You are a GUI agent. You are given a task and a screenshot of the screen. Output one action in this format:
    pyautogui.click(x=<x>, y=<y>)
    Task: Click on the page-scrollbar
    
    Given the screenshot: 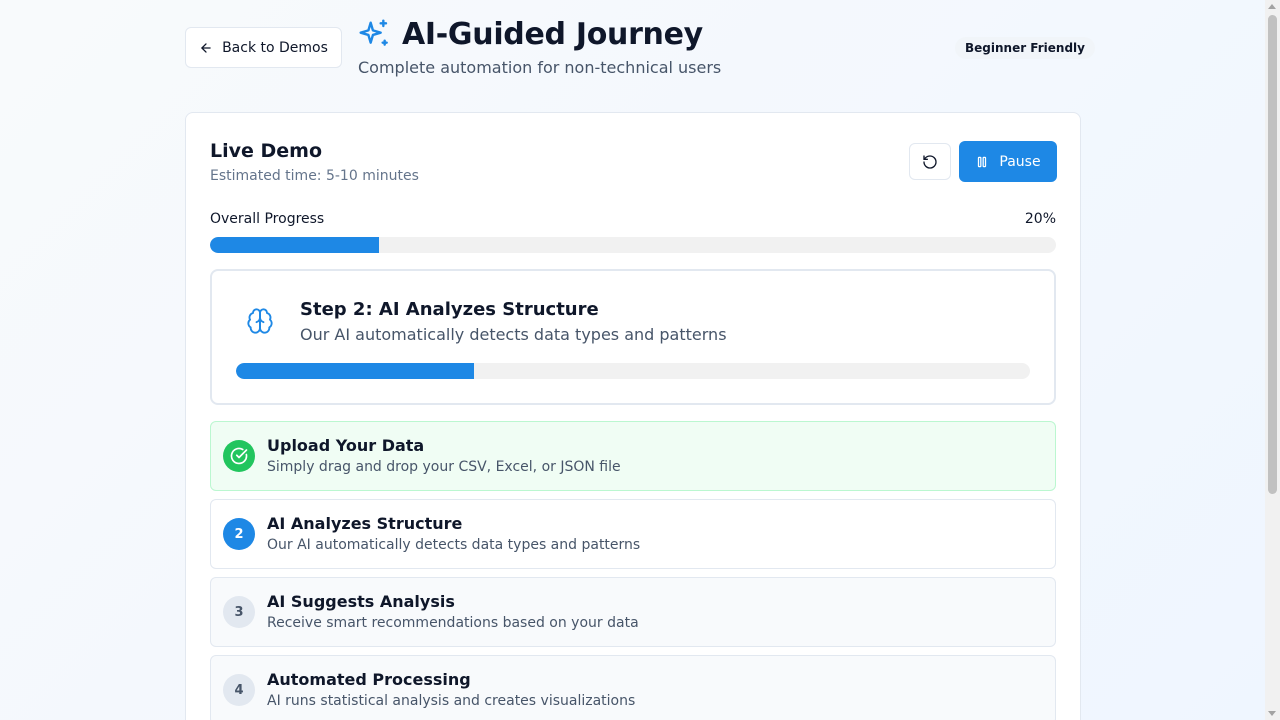 What is the action you would take?
    pyautogui.click(x=1272, y=360)
    